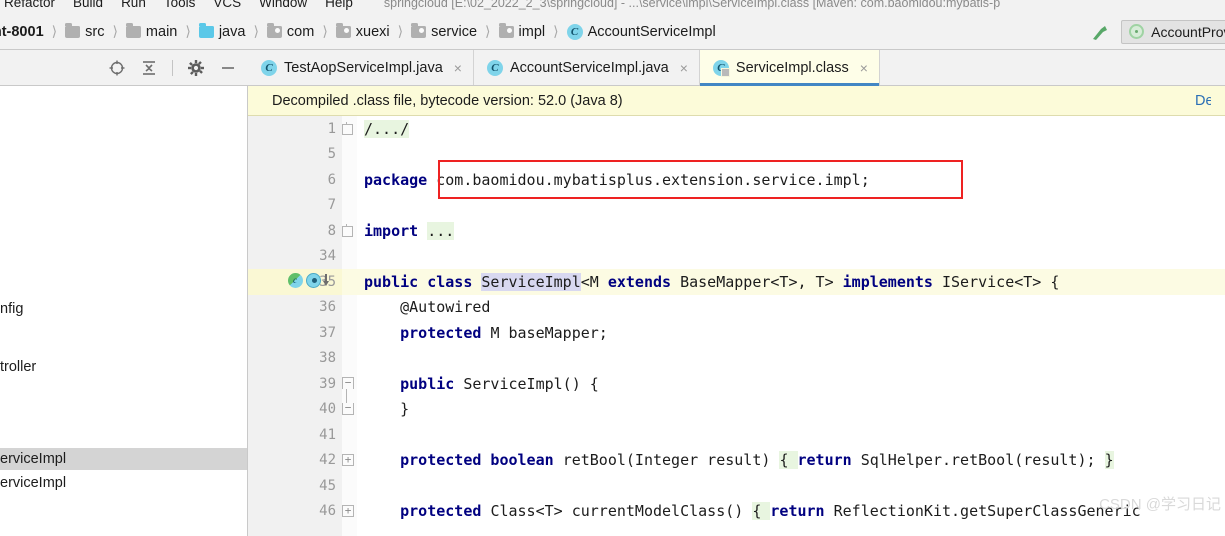  I want to click on project-tree-item-controller: troller, so click(124, 367).